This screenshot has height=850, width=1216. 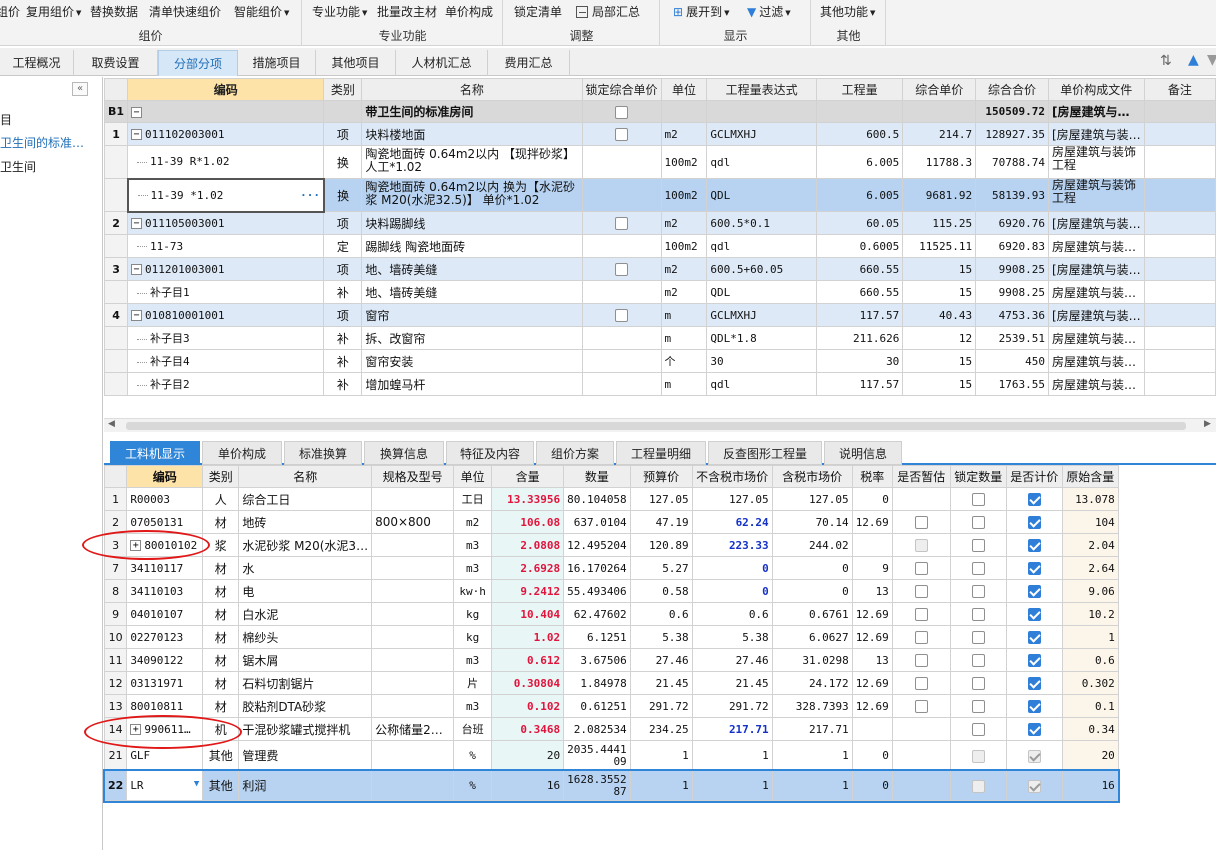 I want to click on panel-splitter, so click(x=660, y=435).